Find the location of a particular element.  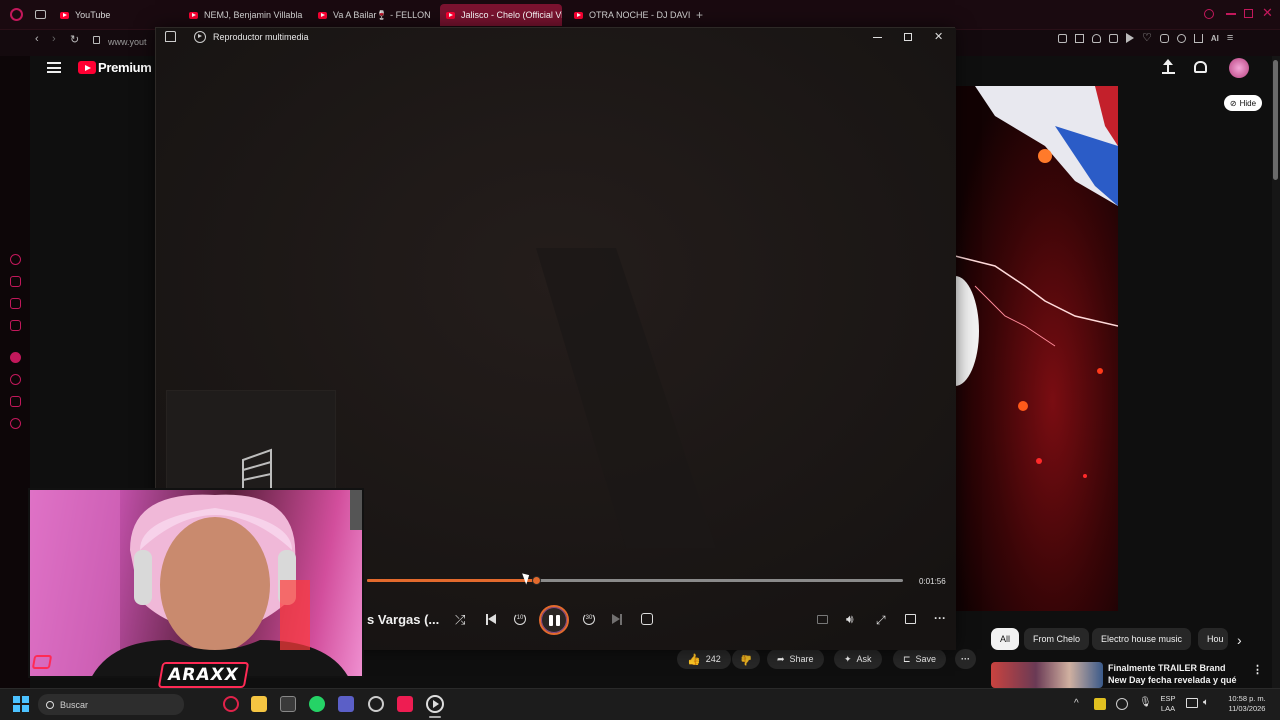

player-home-icon is located at coordinates (170, 36).